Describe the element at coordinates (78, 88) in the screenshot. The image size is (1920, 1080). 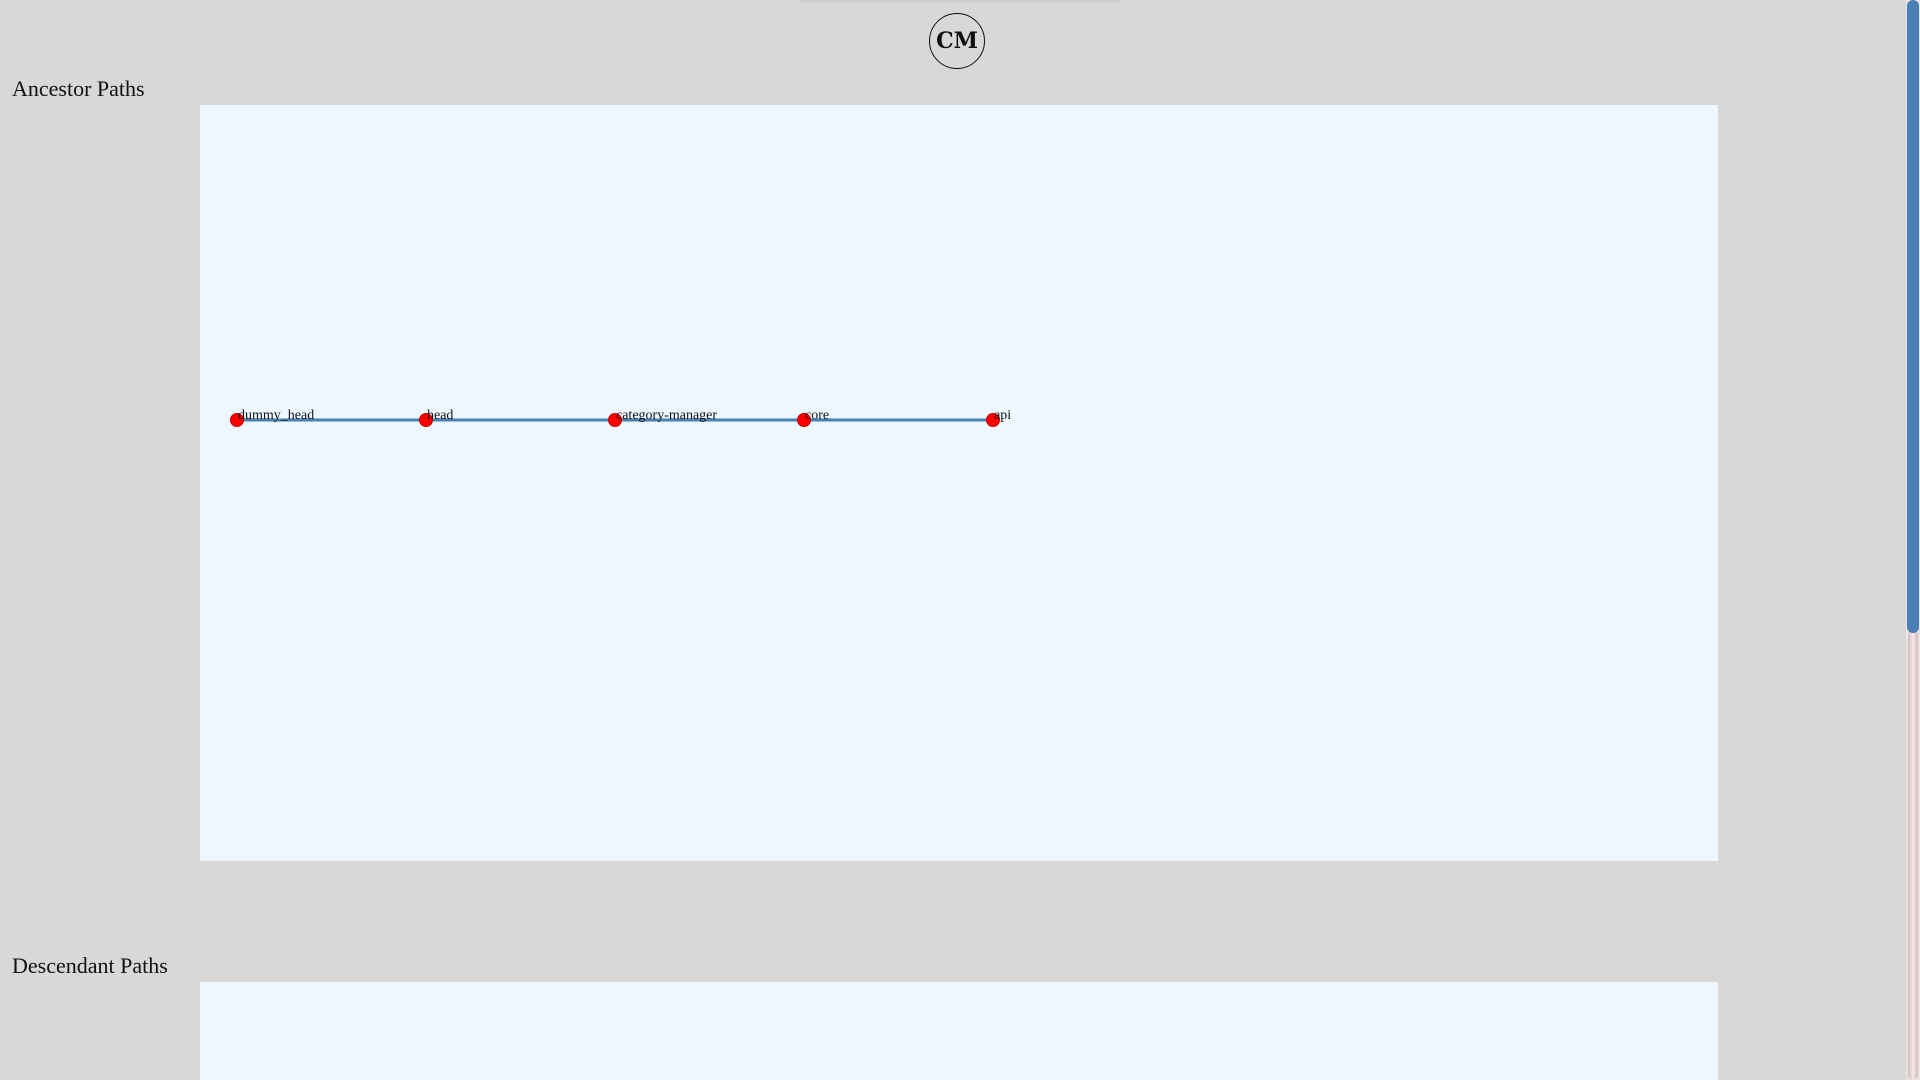
I see `ancestor-paths-title: Ancestor Paths` at that location.